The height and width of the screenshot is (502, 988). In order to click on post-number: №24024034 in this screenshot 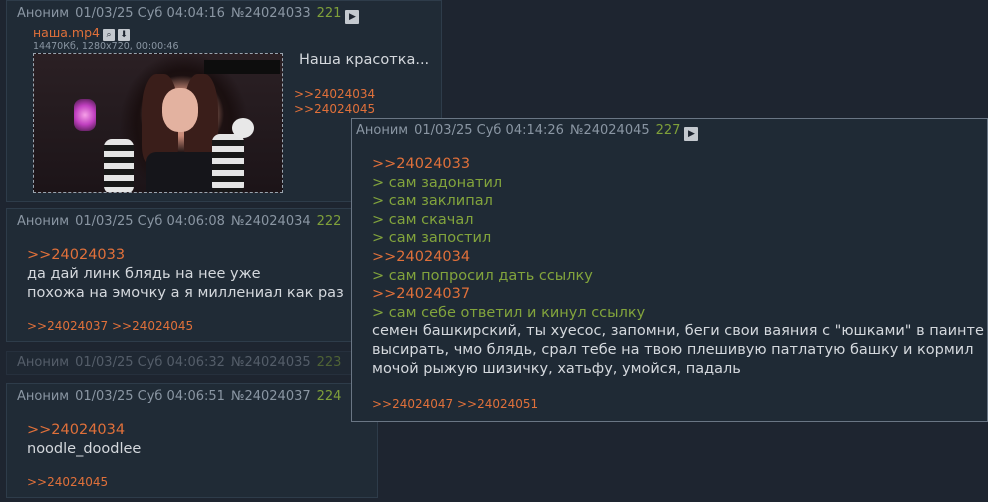, I will do `click(271, 221)`.